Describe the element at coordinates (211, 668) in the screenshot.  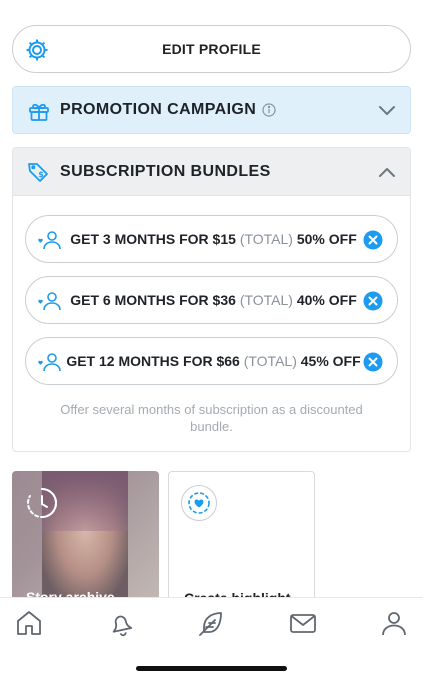
I see `home-indicator` at that location.